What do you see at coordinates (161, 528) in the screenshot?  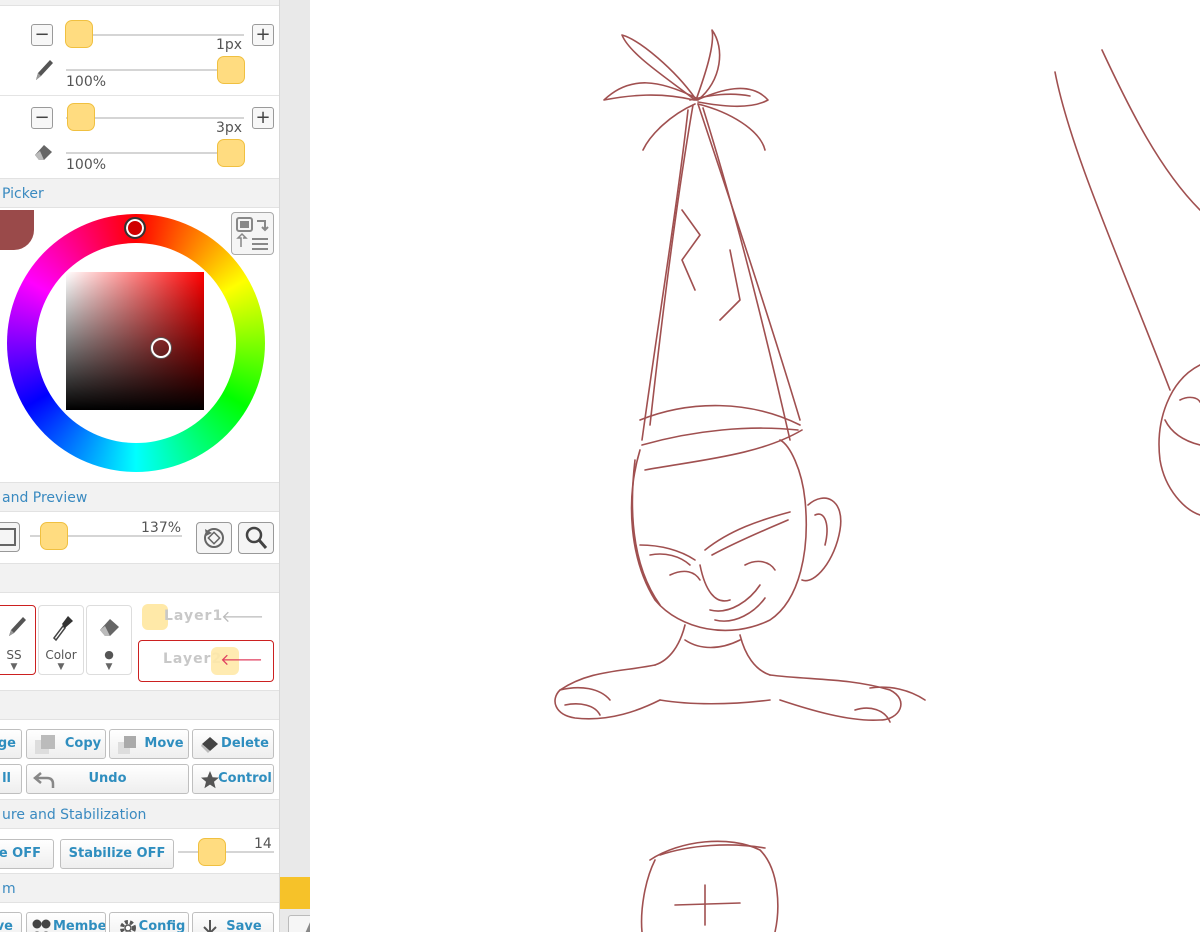 I see `zoom-value: 137%` at bounding box center [161, 528].